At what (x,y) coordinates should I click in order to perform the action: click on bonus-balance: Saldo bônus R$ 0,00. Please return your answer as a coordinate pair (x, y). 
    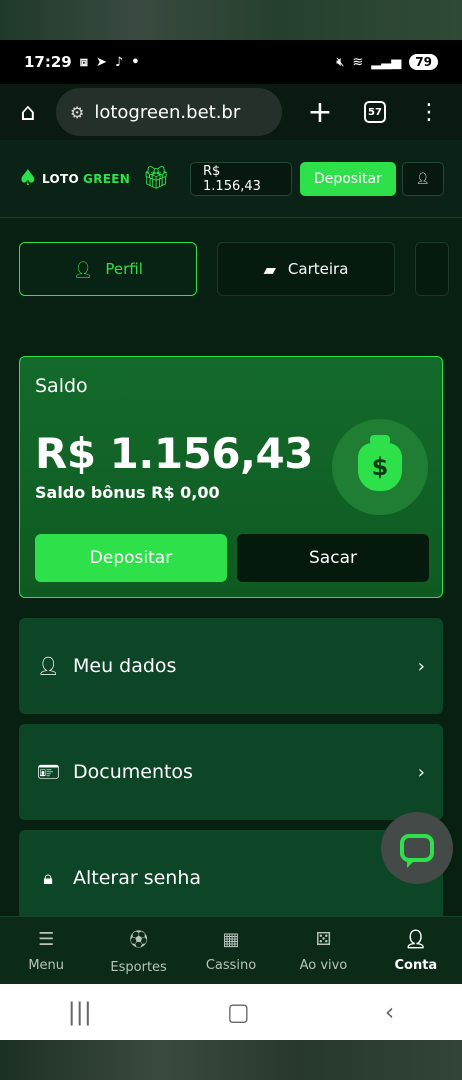
    Looking at the image, I should click on (127, 492).